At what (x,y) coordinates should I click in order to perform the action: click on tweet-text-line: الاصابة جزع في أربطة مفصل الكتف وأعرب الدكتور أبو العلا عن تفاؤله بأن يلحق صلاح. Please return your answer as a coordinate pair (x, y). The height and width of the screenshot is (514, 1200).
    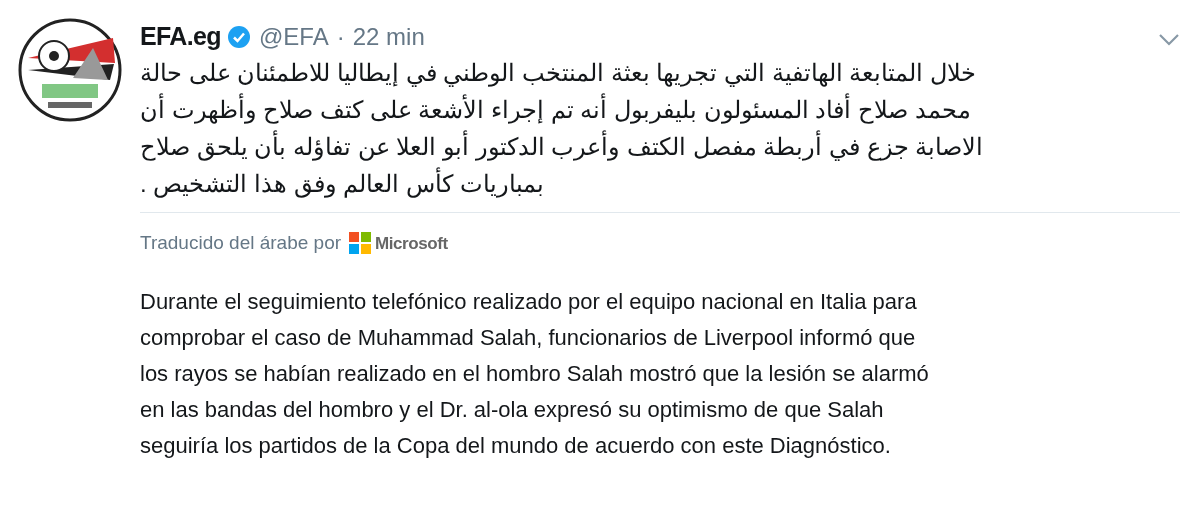
    Looking at the image, I should click on (562, 146).